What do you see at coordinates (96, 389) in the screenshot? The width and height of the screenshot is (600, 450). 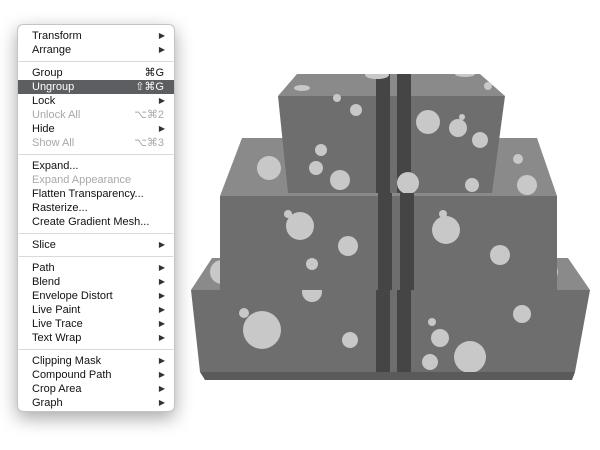 I see `menu-item-crop-area: Crop Area ▶` at bounding box center [96, 389].